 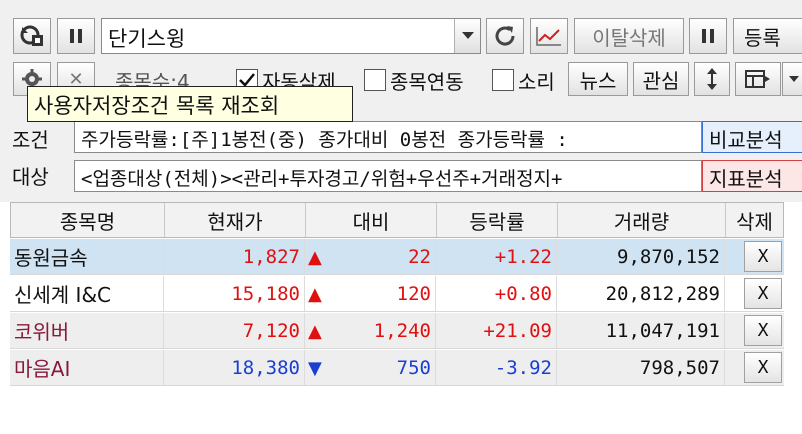 What do you see at coordinates (712, 79) in the screenshot?
I see `sort-updown-icon` at bounding box center [712, 79].